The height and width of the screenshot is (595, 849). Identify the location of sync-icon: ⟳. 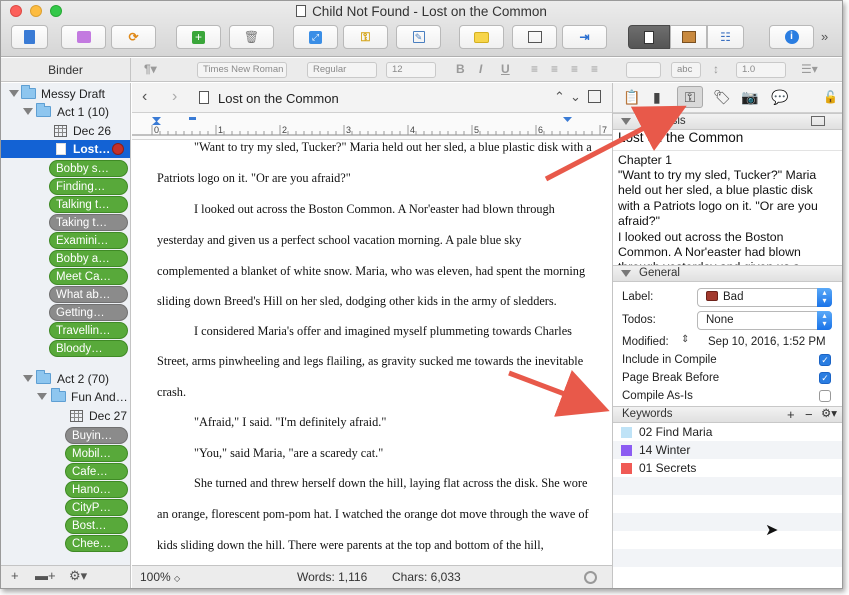
(133, 37).